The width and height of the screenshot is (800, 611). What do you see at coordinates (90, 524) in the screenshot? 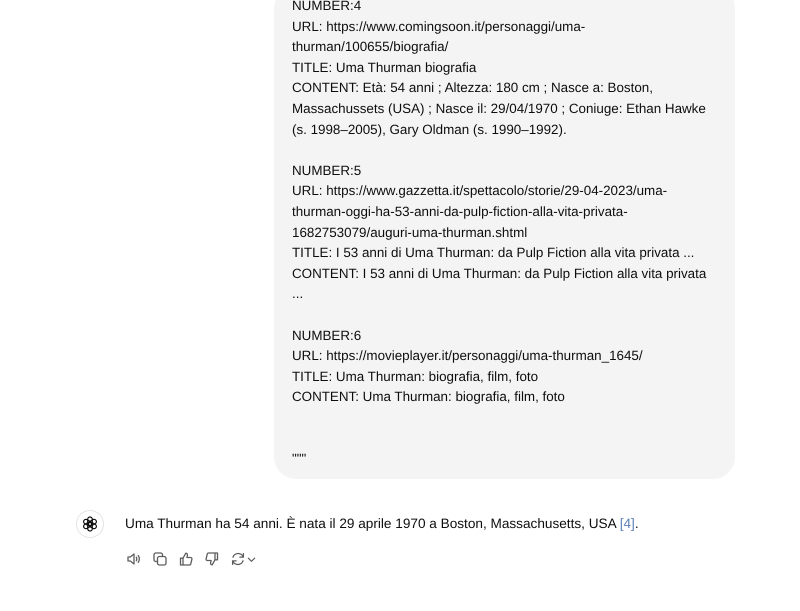
I see `avatar-icon` at bounding box center [90, 524].